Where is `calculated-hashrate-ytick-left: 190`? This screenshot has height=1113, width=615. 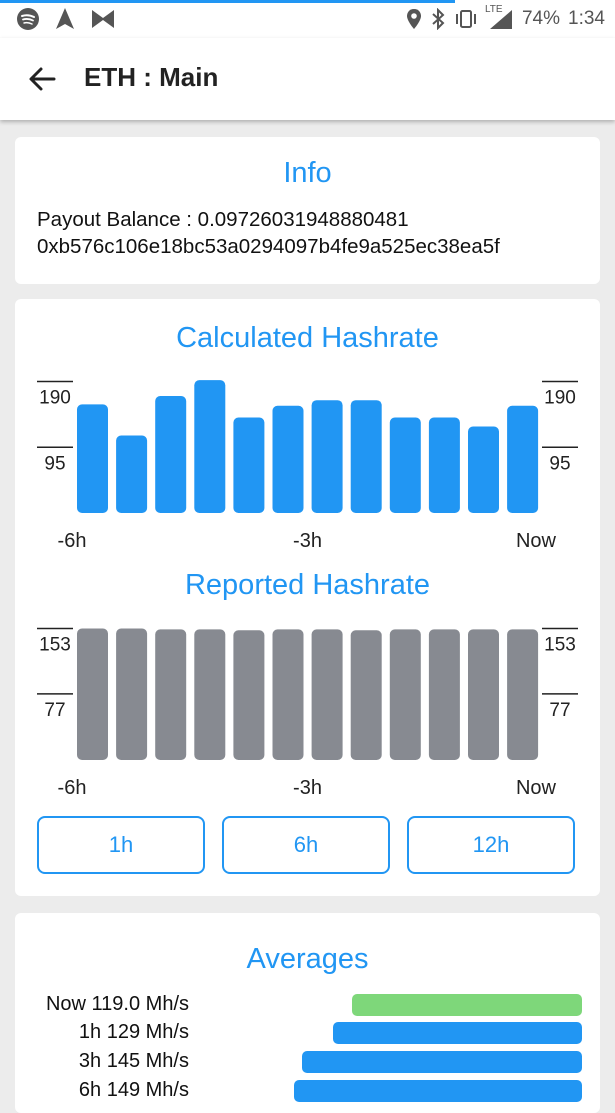 calculated-hashrate-ytick-left: 190 is located at coordinates (55, 398).